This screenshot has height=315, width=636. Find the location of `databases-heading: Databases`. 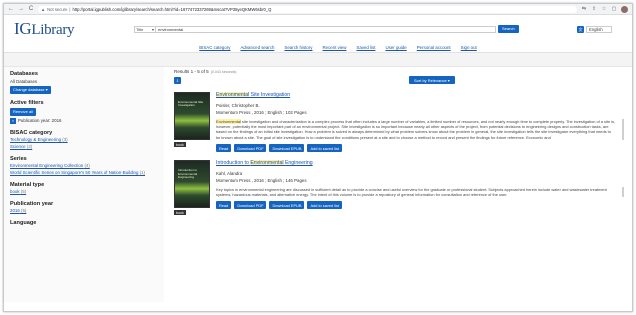

databases-heading: Databases is located at coordinates (24, 74).